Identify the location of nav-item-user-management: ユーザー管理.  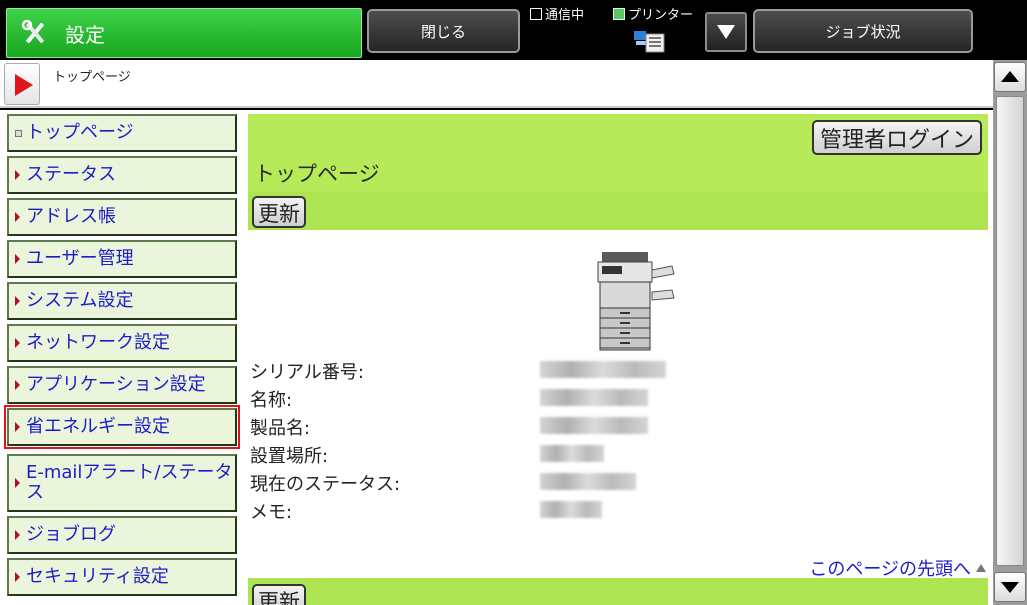
(122, 259).